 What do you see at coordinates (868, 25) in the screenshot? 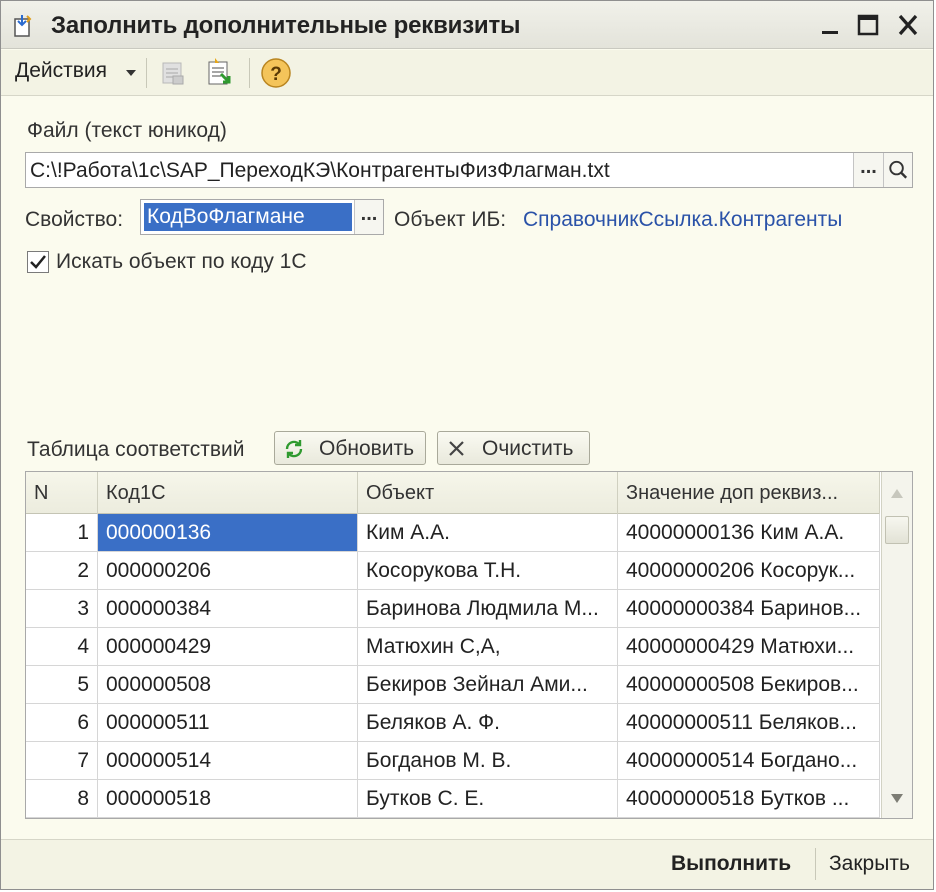
I see `maximize-icon` at bounding box center [868, 25].